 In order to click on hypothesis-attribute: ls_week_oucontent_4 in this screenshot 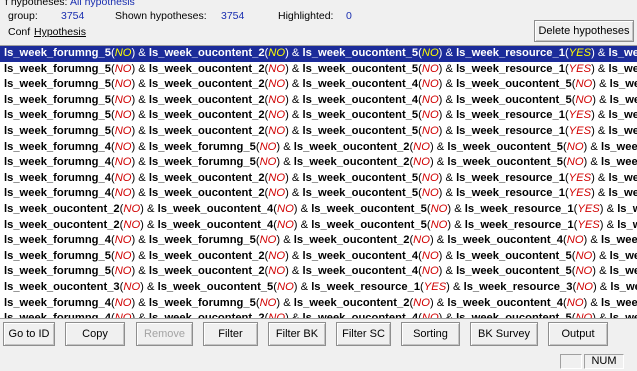, I will do `click(505, 240)`.